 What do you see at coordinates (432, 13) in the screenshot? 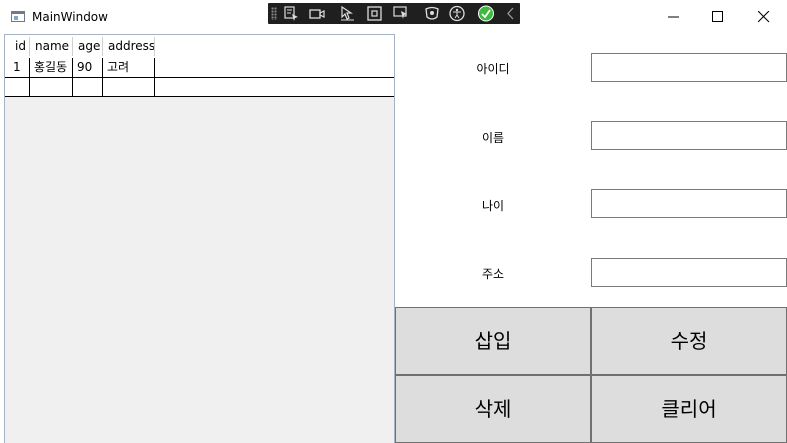
I see `accessibility-checker-icon` at bounding box center [432, 13].